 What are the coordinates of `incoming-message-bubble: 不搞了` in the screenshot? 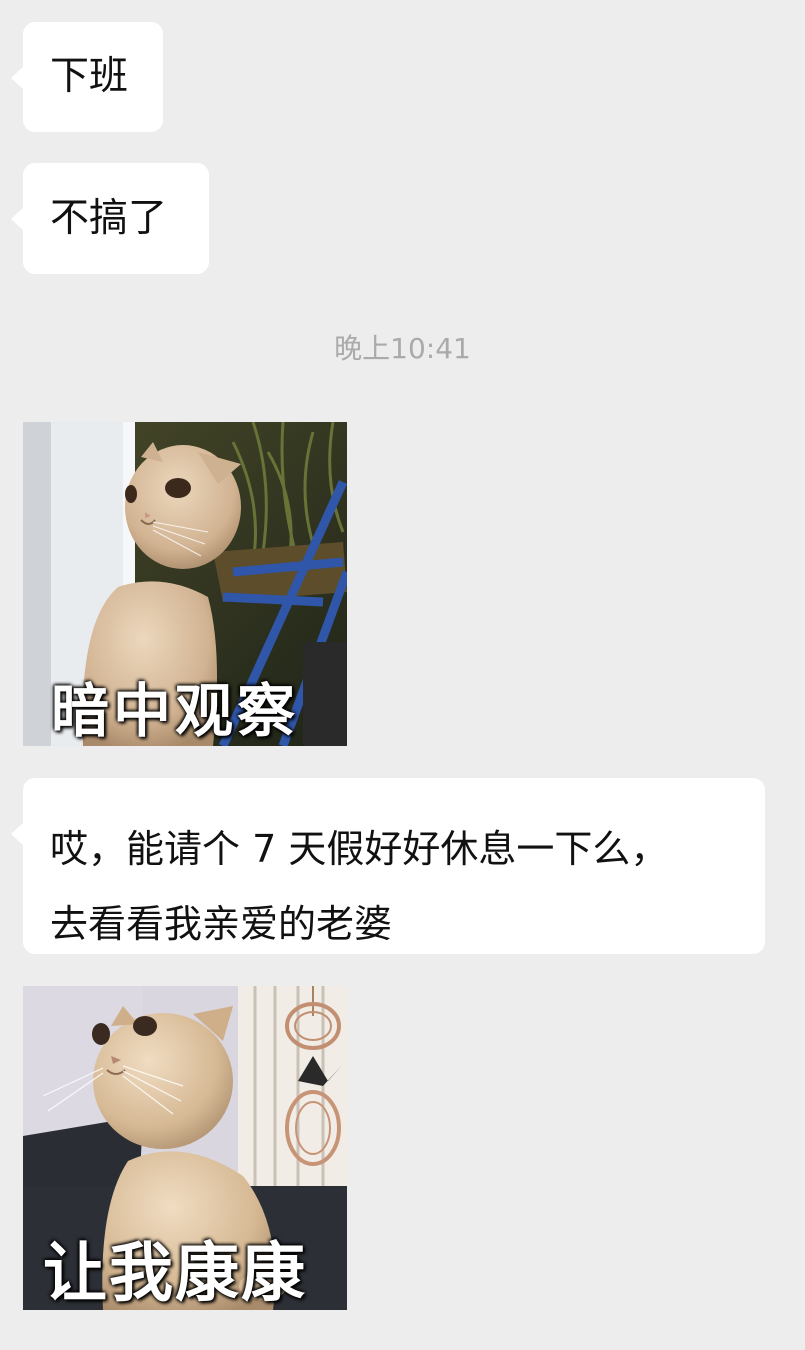 It's located at (110, 218).